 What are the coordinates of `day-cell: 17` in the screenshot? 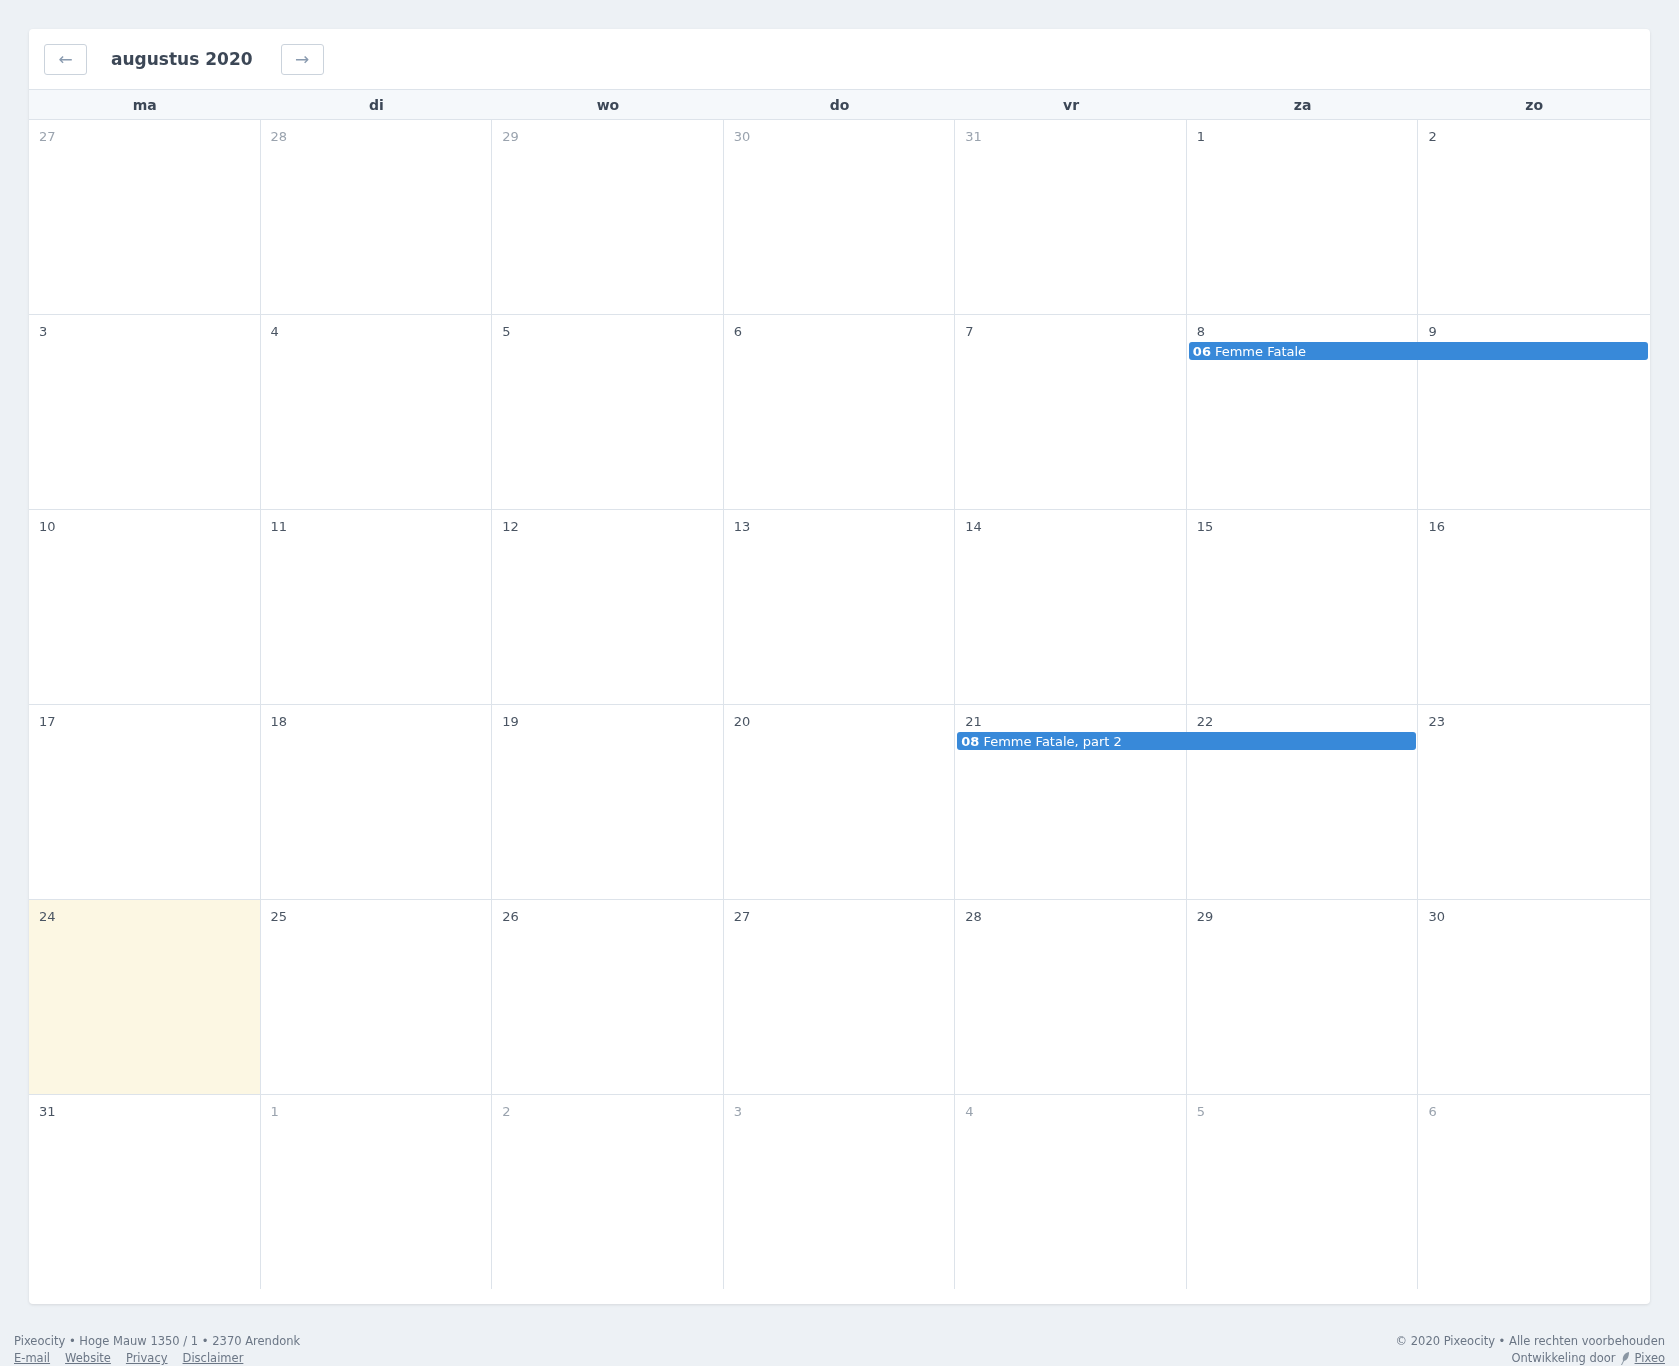 It's located at (145, 802).